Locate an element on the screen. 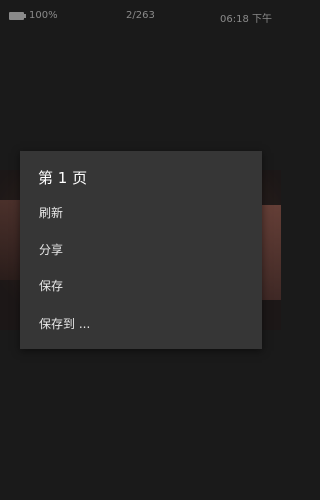 Image resolution: width=320 pixels, height=500 pixels. background-photo-edge-left is located at coordinates (11, 240).